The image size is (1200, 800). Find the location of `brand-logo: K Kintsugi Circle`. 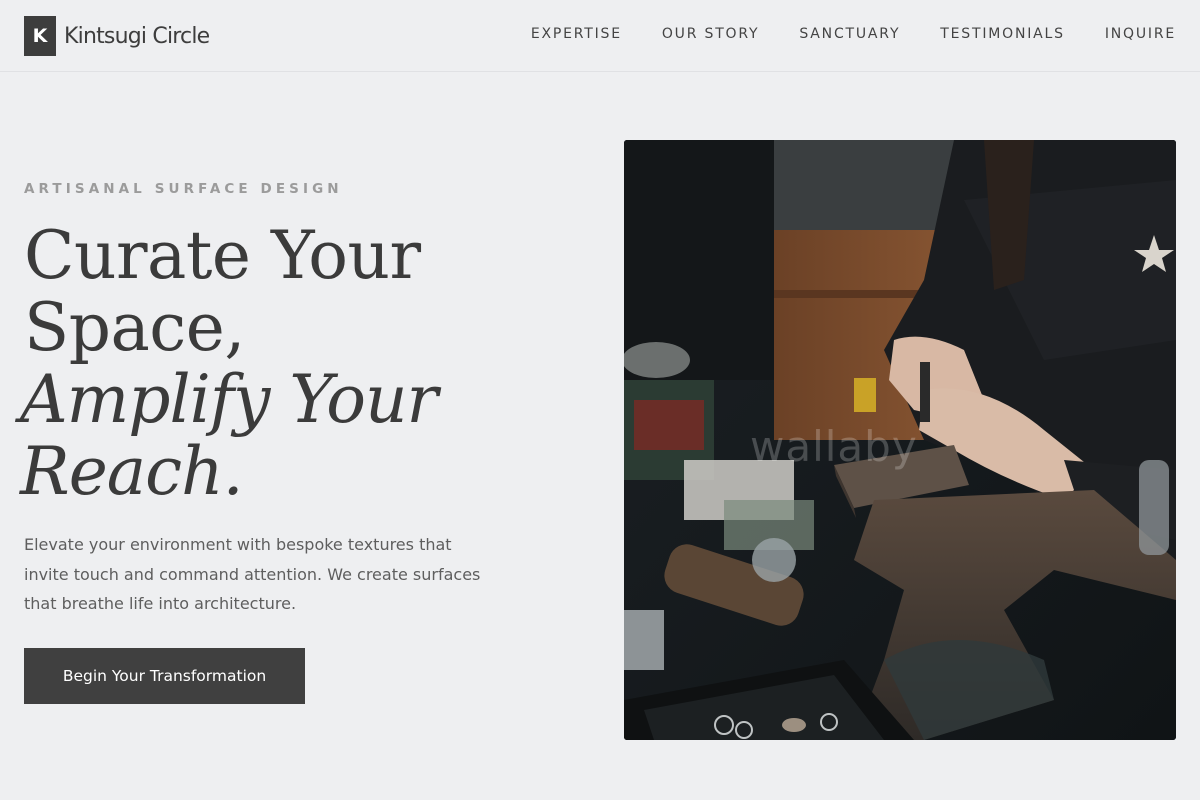

brand-logo: K Kintsugi Circle is located at coordinates (117, 36).